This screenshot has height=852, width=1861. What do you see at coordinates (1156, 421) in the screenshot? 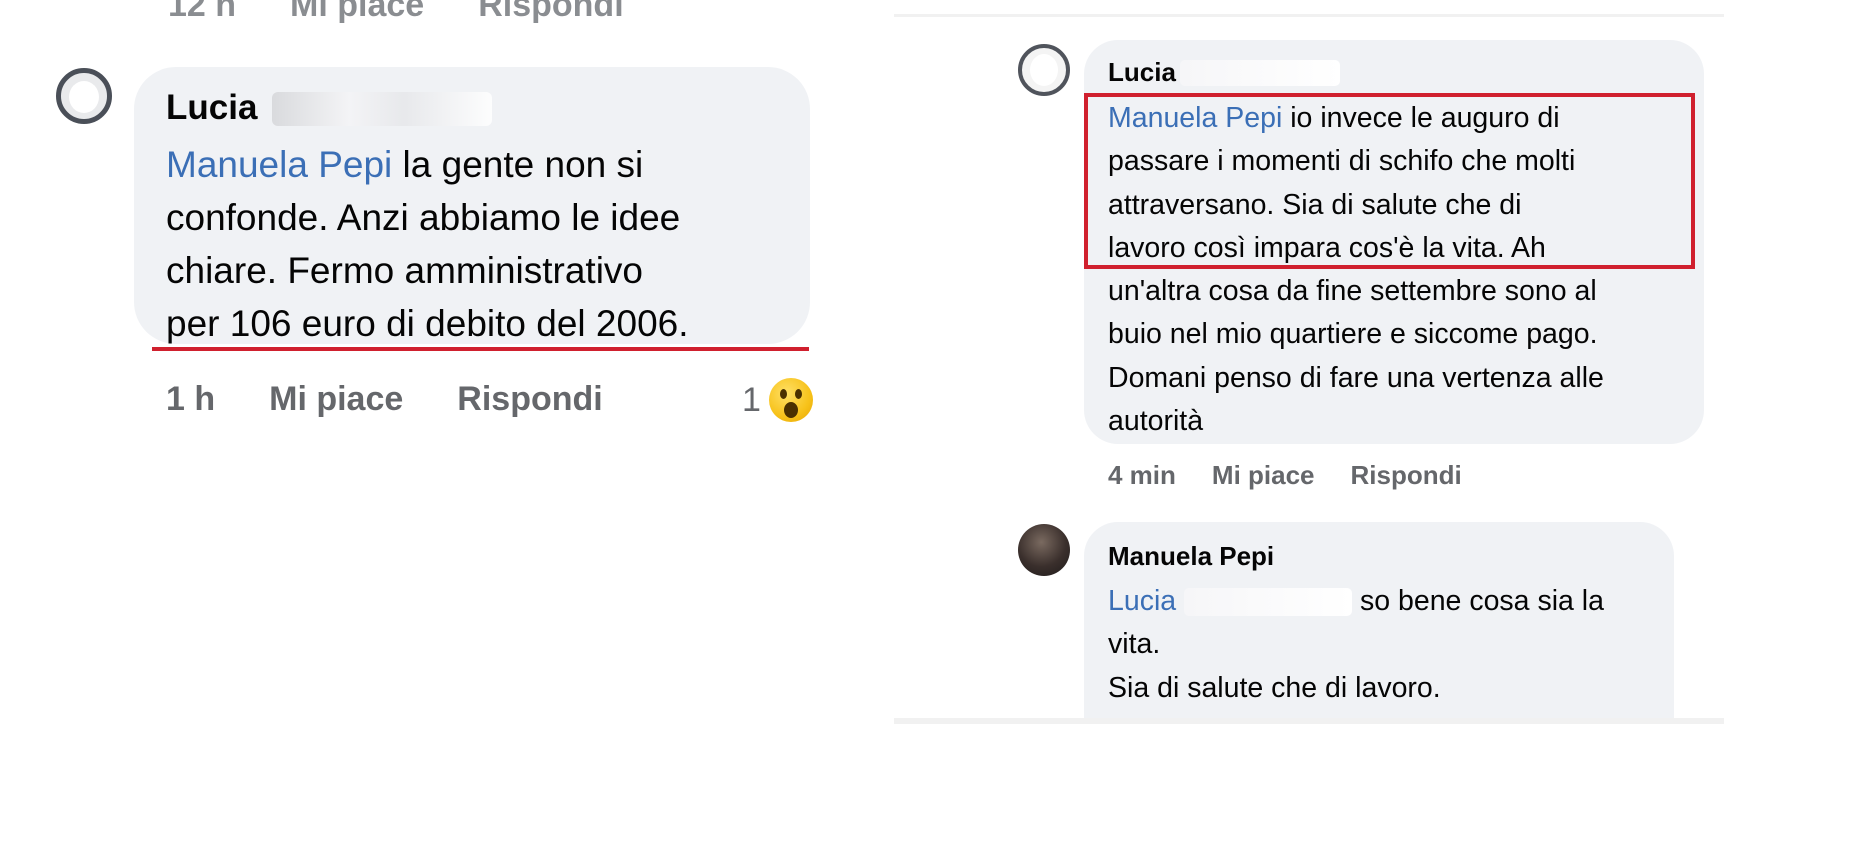
I see `comment-line: autorità` at bounding box center [1156, 421].